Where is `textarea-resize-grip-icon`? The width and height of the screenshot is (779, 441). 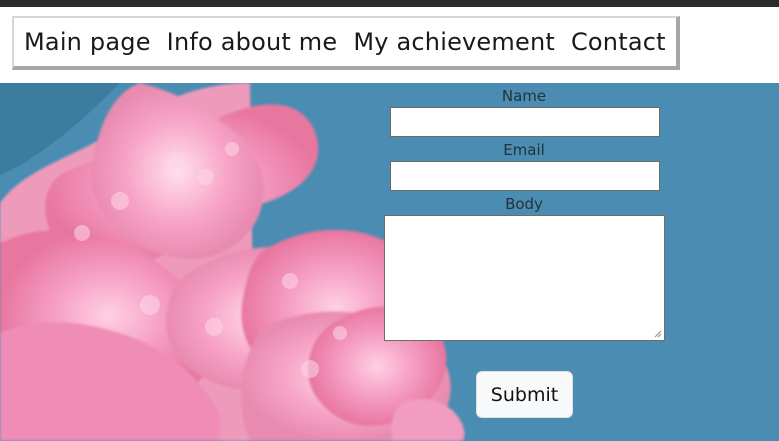 textarea-resize-grip-icon is located at coordinates (658, 334).